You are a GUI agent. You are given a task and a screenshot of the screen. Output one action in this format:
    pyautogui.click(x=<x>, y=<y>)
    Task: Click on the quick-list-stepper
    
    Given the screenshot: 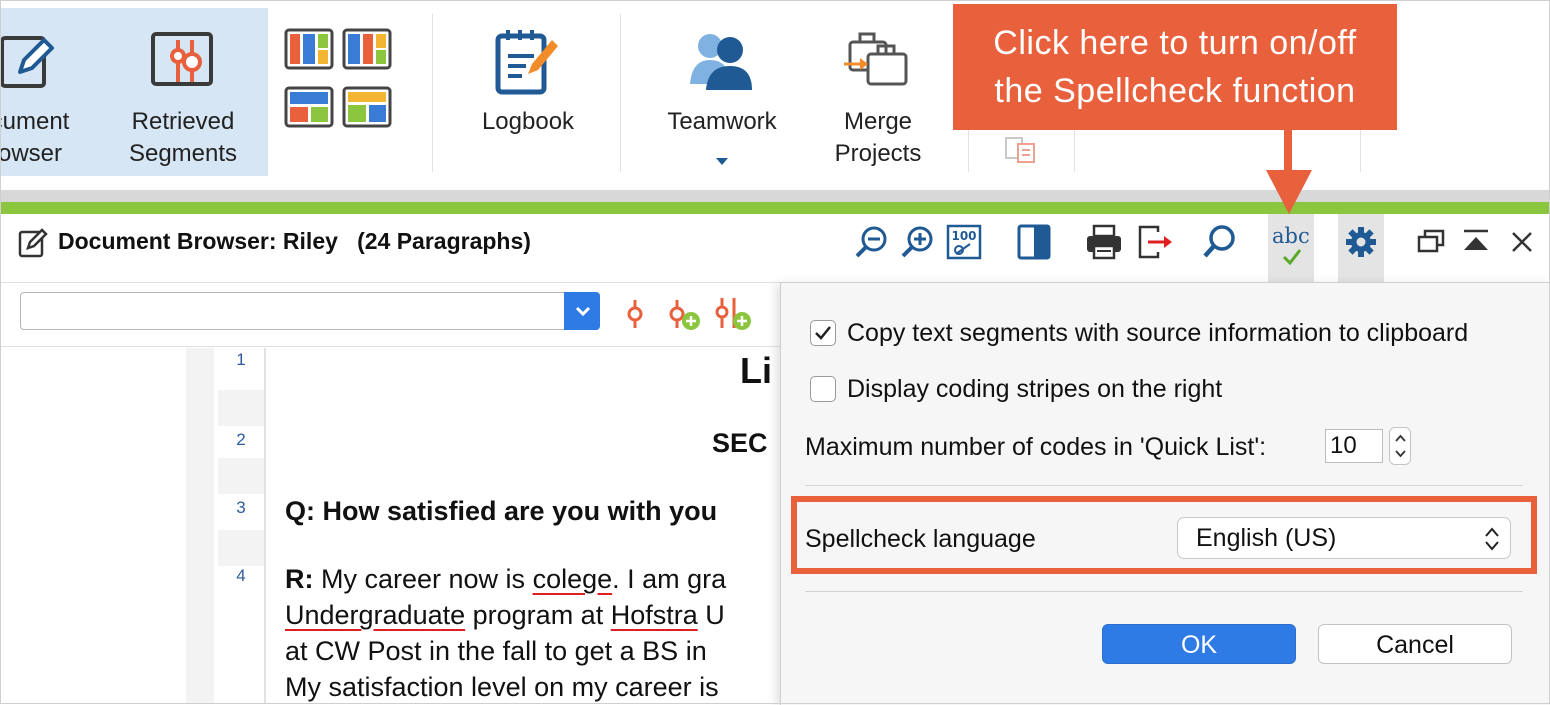 What is the action you would take?
    pyautogui.click(x=1400, y=446)
    